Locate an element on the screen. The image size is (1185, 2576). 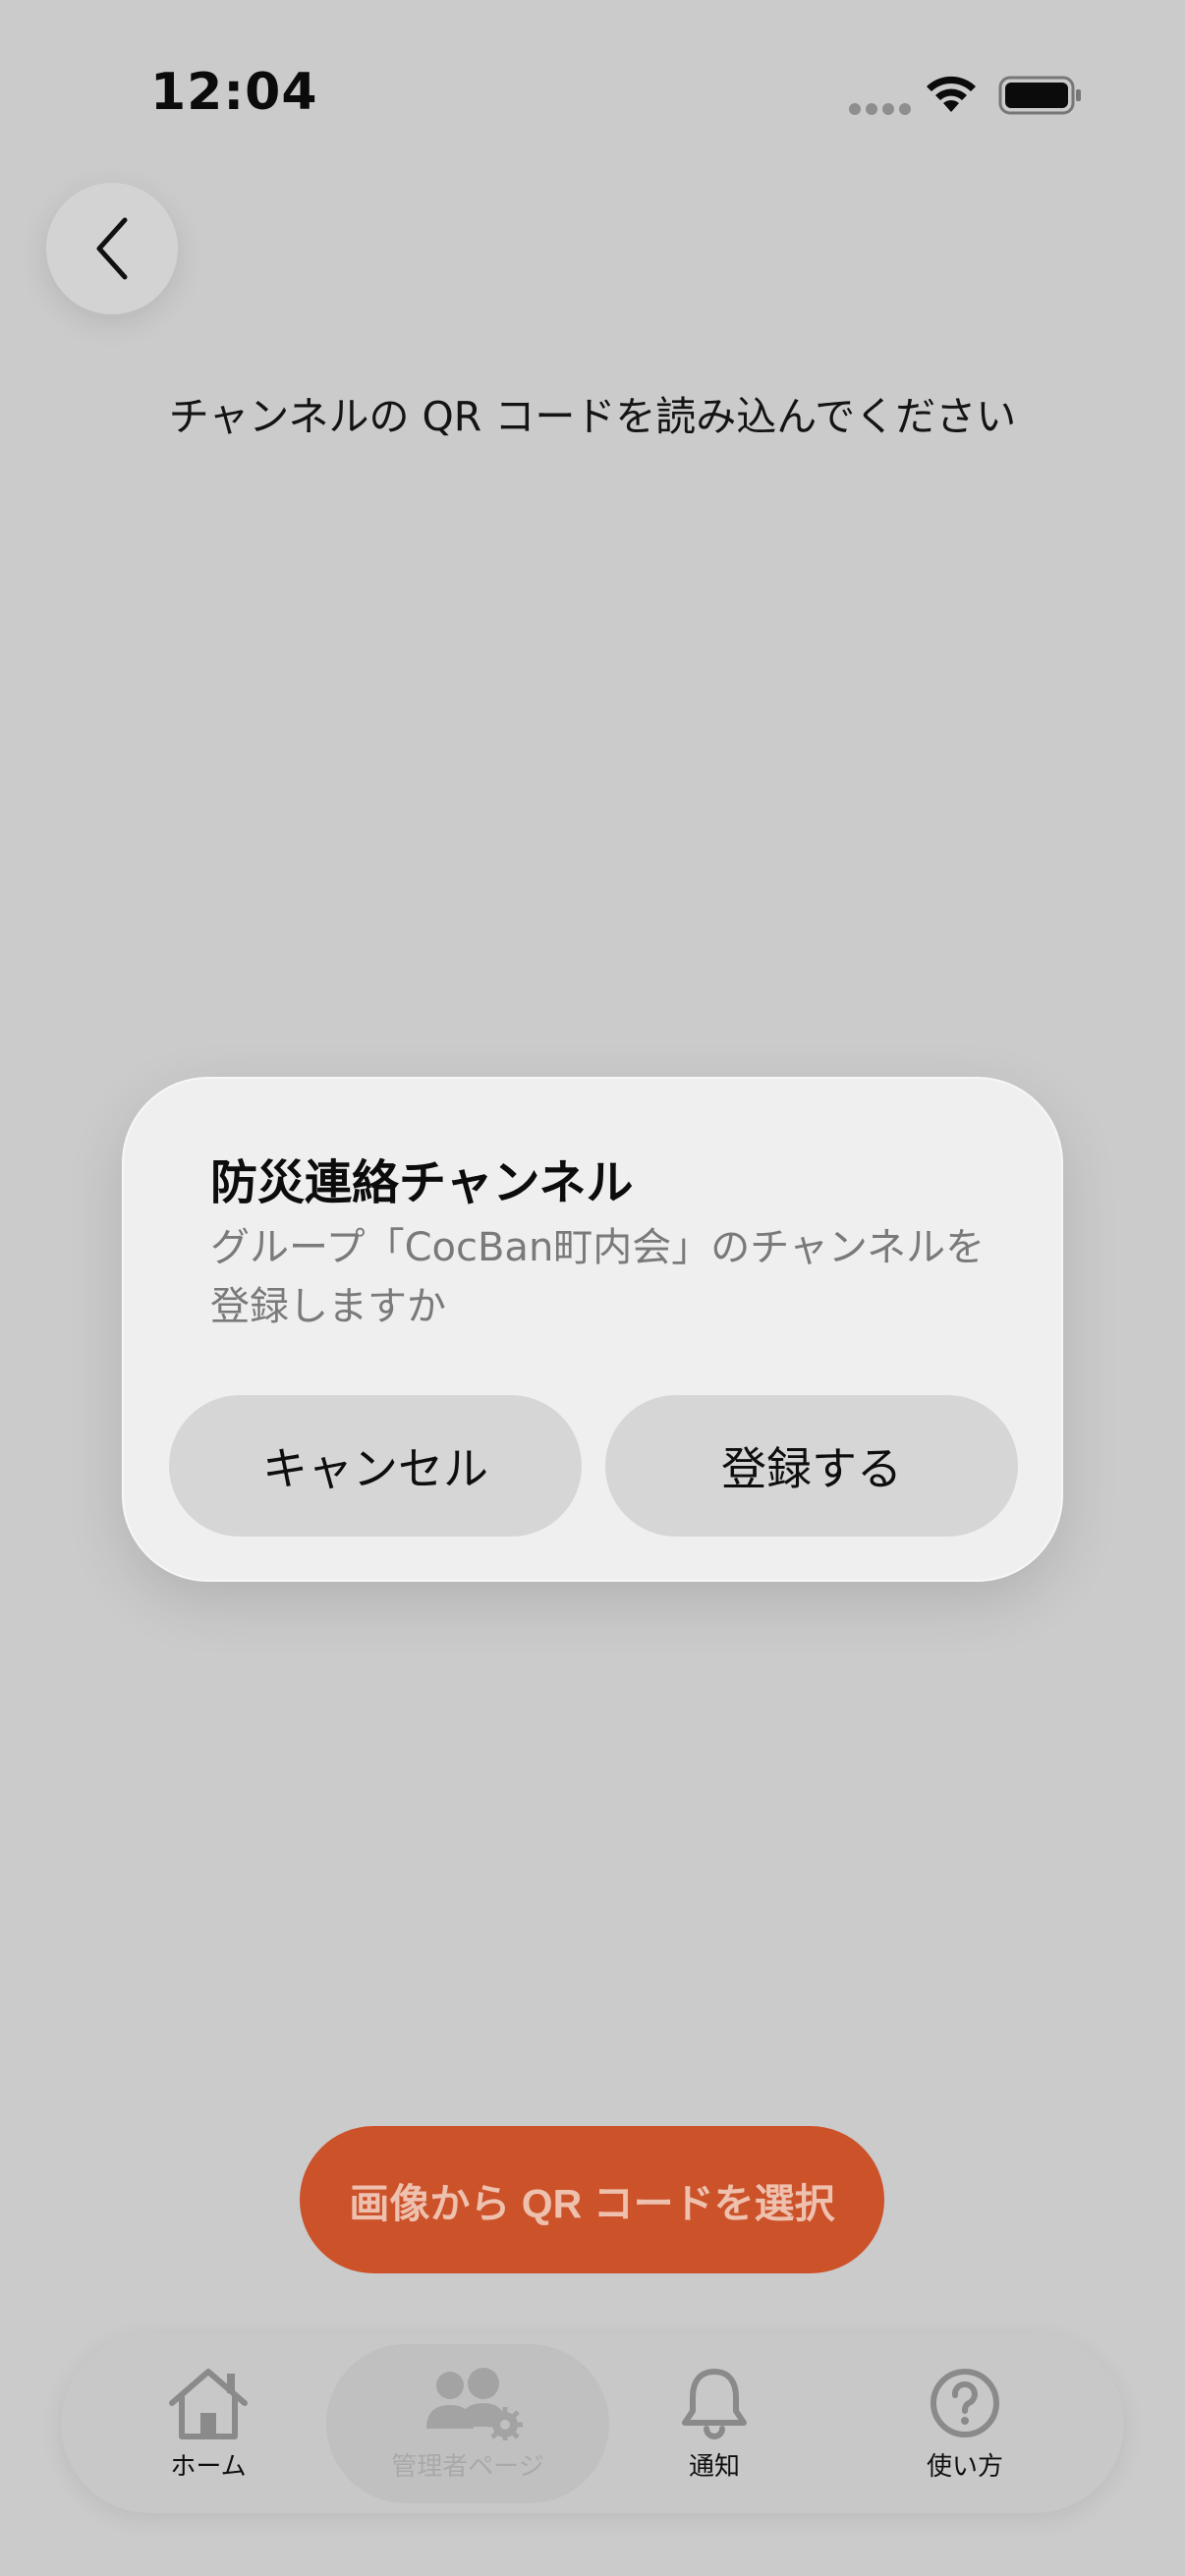
dialog-message: グループ「CocBan町内会」のチャンネルを登録しますか is located at coordinates (598, 1277).